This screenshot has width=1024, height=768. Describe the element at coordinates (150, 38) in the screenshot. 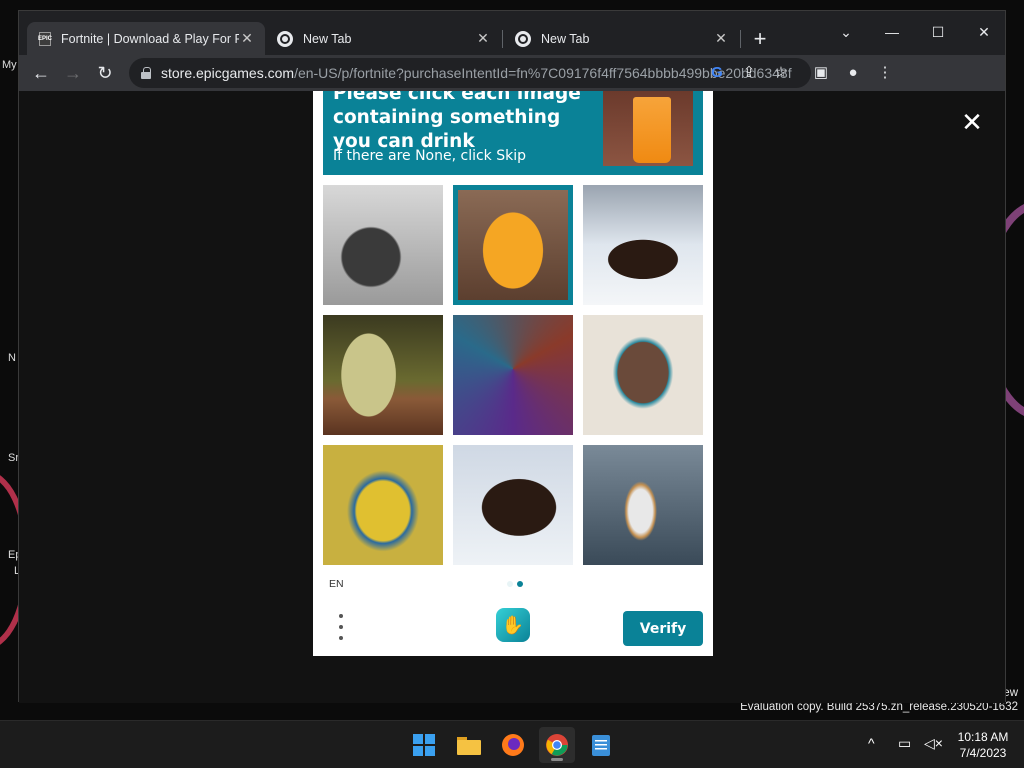

I see `tab-title: Fortnite | Download & Play For F` at that location.